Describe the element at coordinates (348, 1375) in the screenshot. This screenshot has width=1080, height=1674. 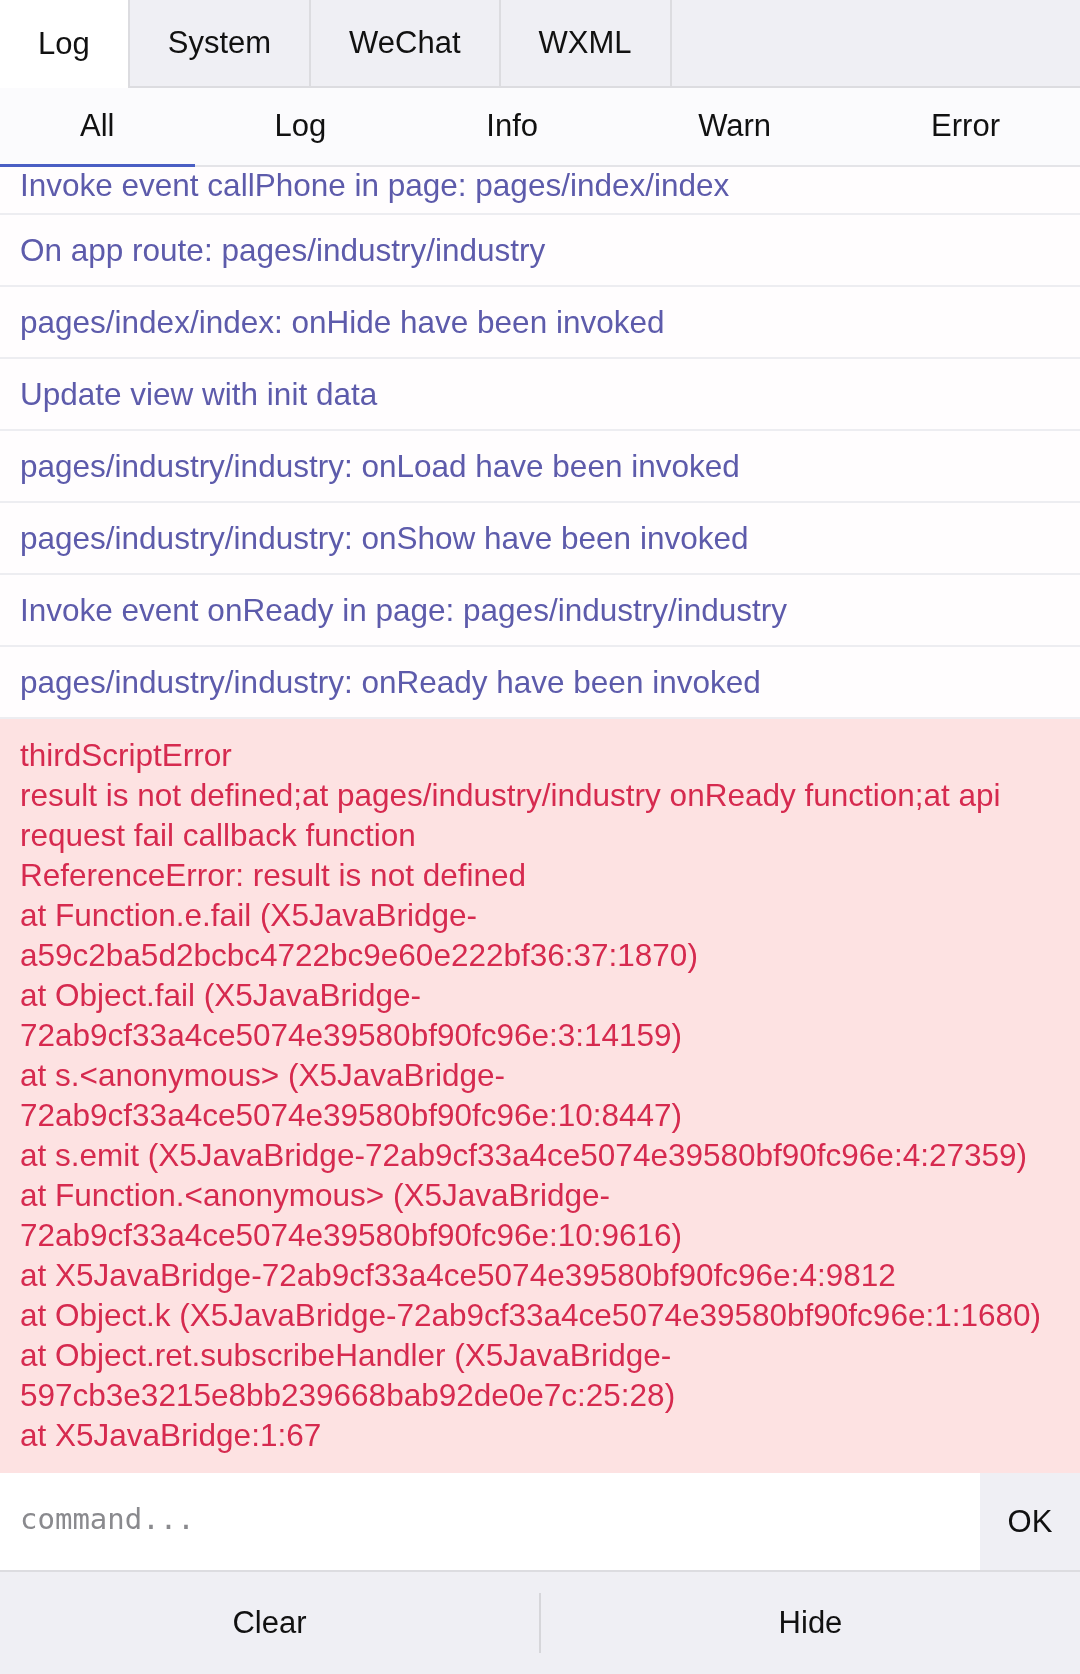
I see `error-line: at Object.ret.subscribeHandler (X5JavaBridge-597cb3e3215e8bb239668bab92de0e7c:25:28)` at that location.